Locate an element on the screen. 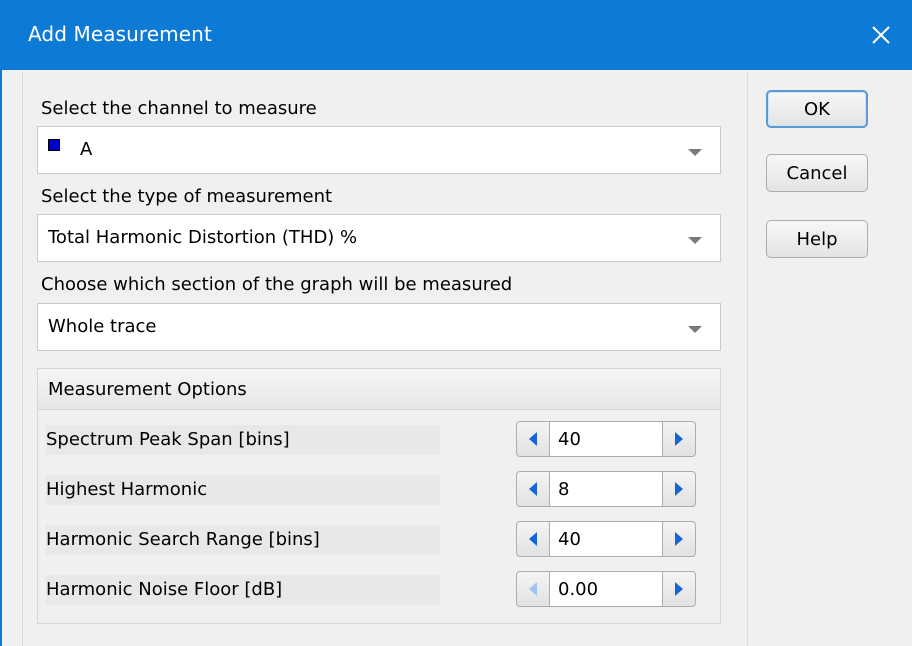  harmonic-search-range-stepper: 40 is located at coordinates (606, 539).